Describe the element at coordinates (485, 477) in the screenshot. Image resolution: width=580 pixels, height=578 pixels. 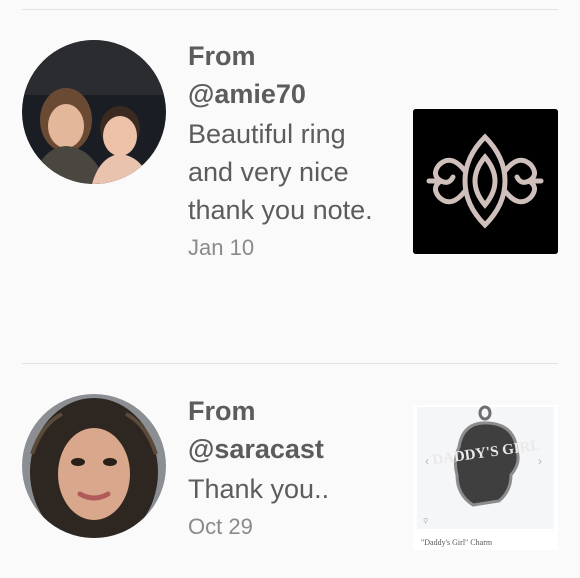
I see `product-thumbnail: ‹ › DADDY'S GIRL ⚲ "Daddy's Girl" Charm` at that location.